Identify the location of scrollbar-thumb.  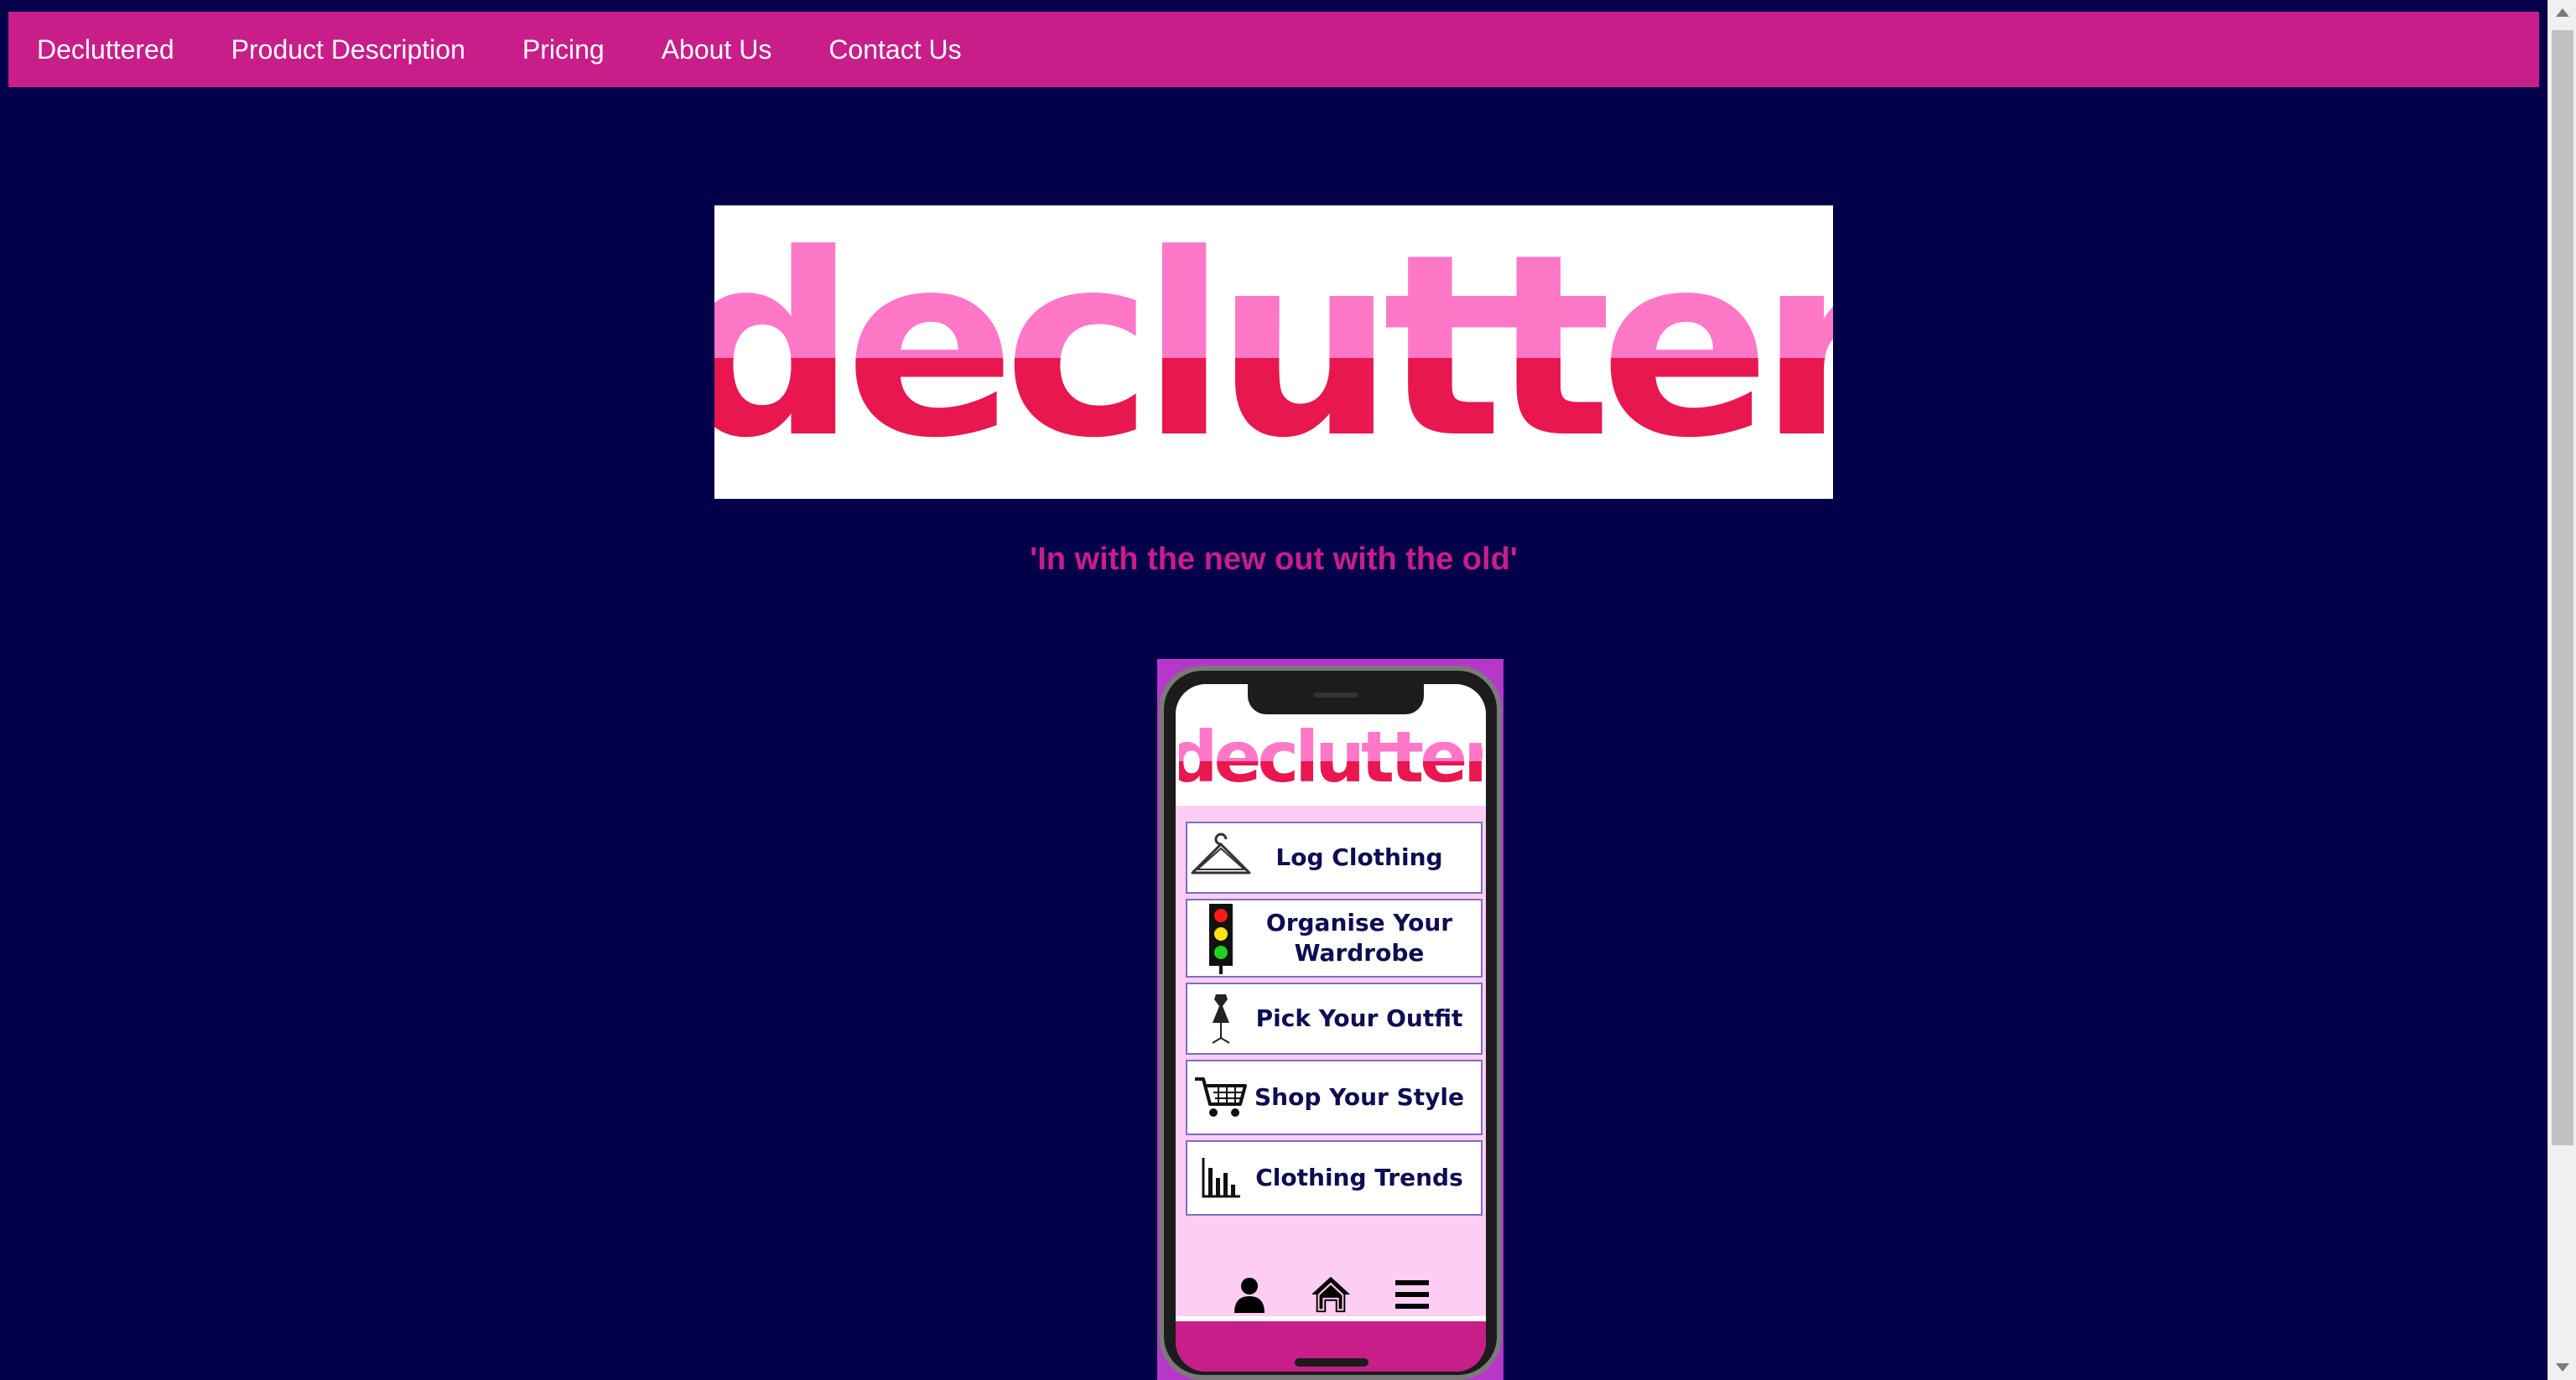
(2562, 587).